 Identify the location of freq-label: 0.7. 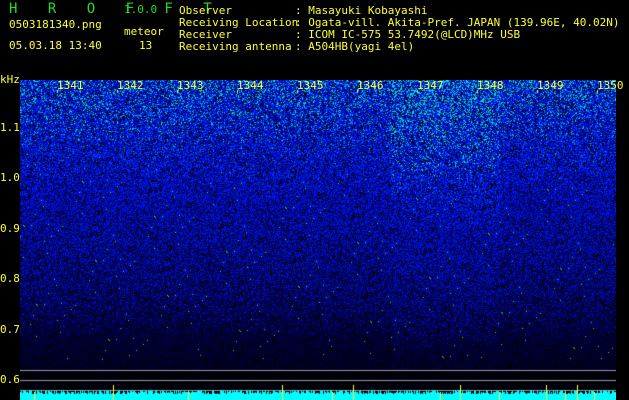
(10, 329).